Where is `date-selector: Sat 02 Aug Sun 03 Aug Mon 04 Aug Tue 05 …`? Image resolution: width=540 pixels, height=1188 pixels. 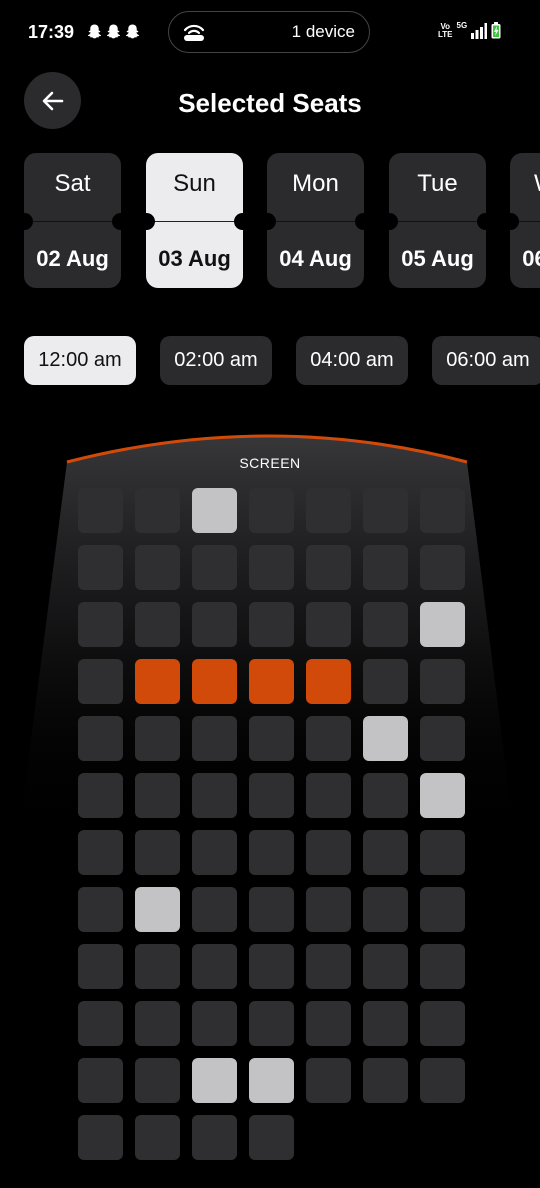
date-selector: Sat 02 Aug Sun 03 Aug Mon 04 Aug Tue 05 … is located at coordinates (270, 220).